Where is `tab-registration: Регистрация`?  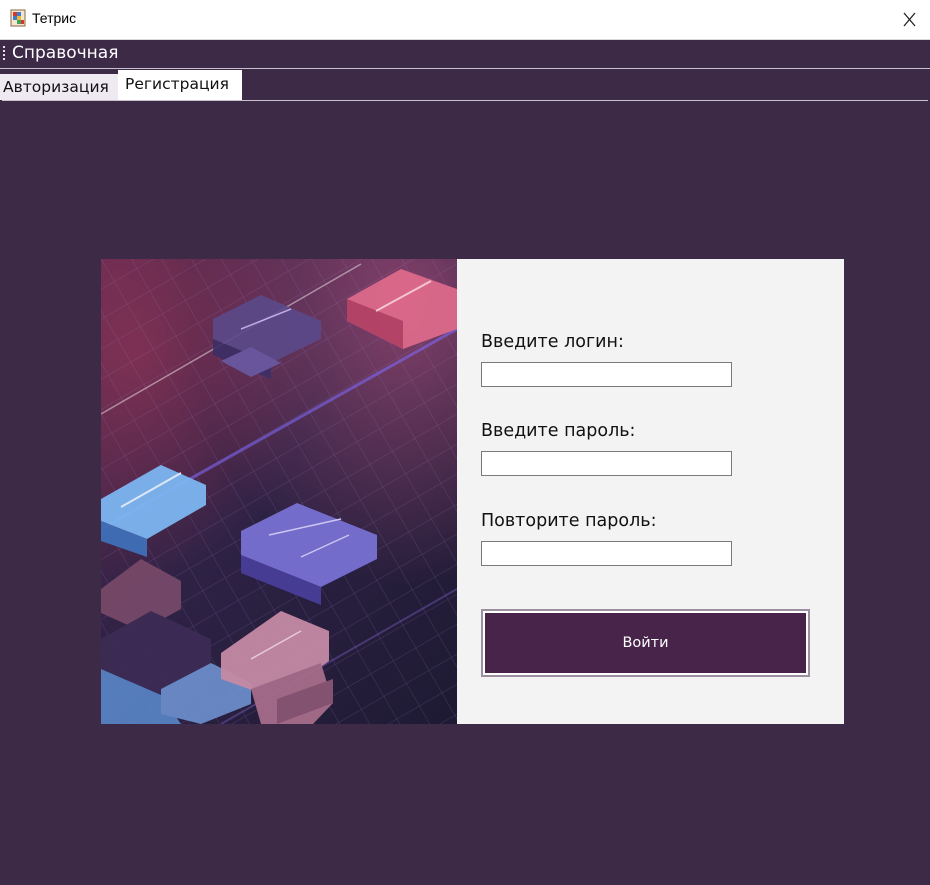
tab-registration: Регистрация is located at coordinates (180, 85).